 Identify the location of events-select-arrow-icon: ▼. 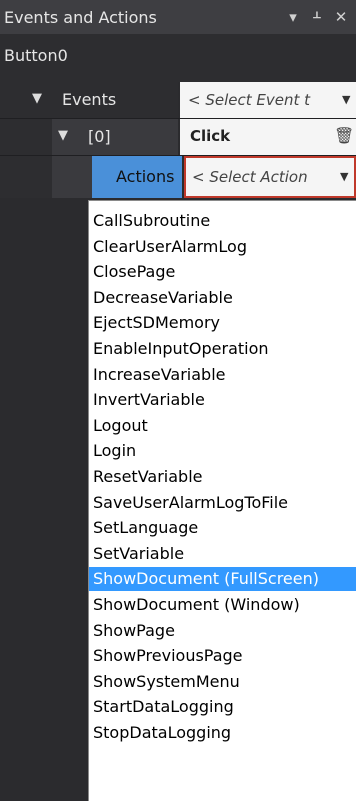
(346, 99).